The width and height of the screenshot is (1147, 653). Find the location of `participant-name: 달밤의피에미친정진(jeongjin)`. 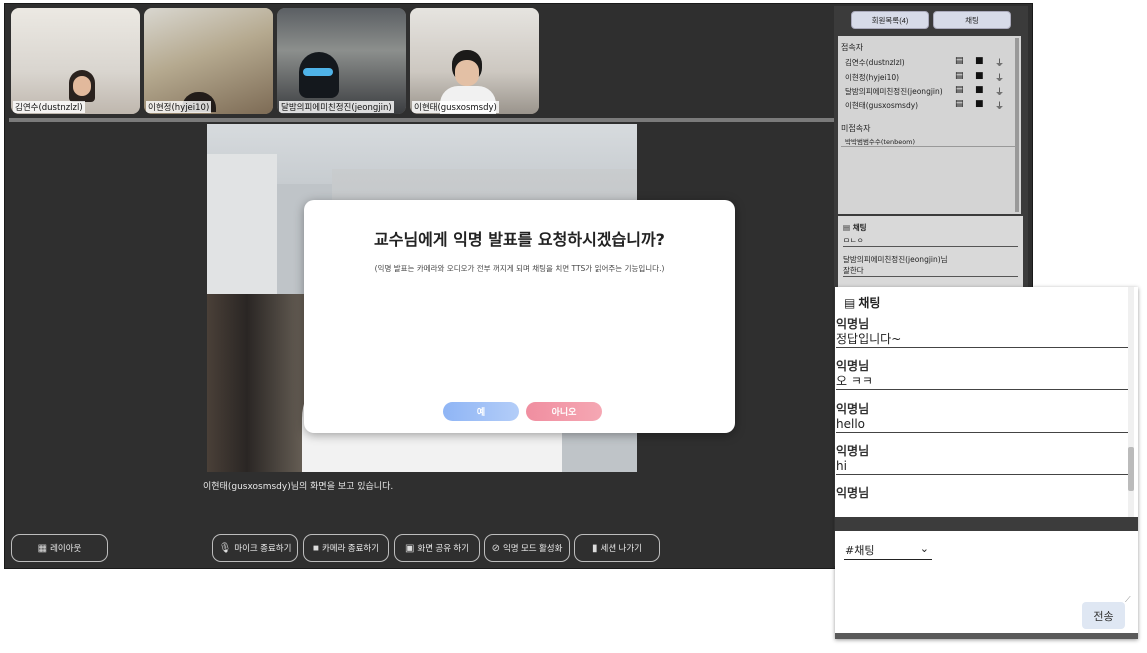

participant-name: 달밤의피에미친정진(jeongjin) is located at coordinates (336, 107).